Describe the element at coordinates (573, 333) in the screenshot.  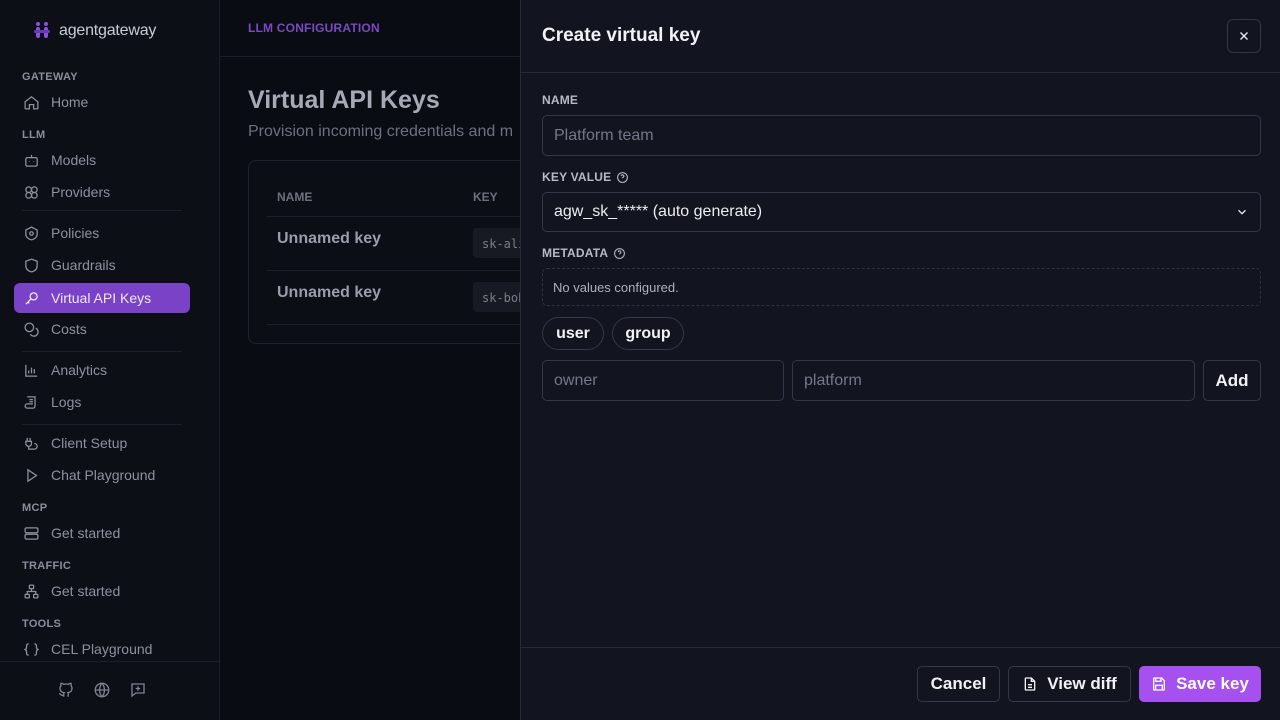
I see `metadata-chip-user: user` at that location.